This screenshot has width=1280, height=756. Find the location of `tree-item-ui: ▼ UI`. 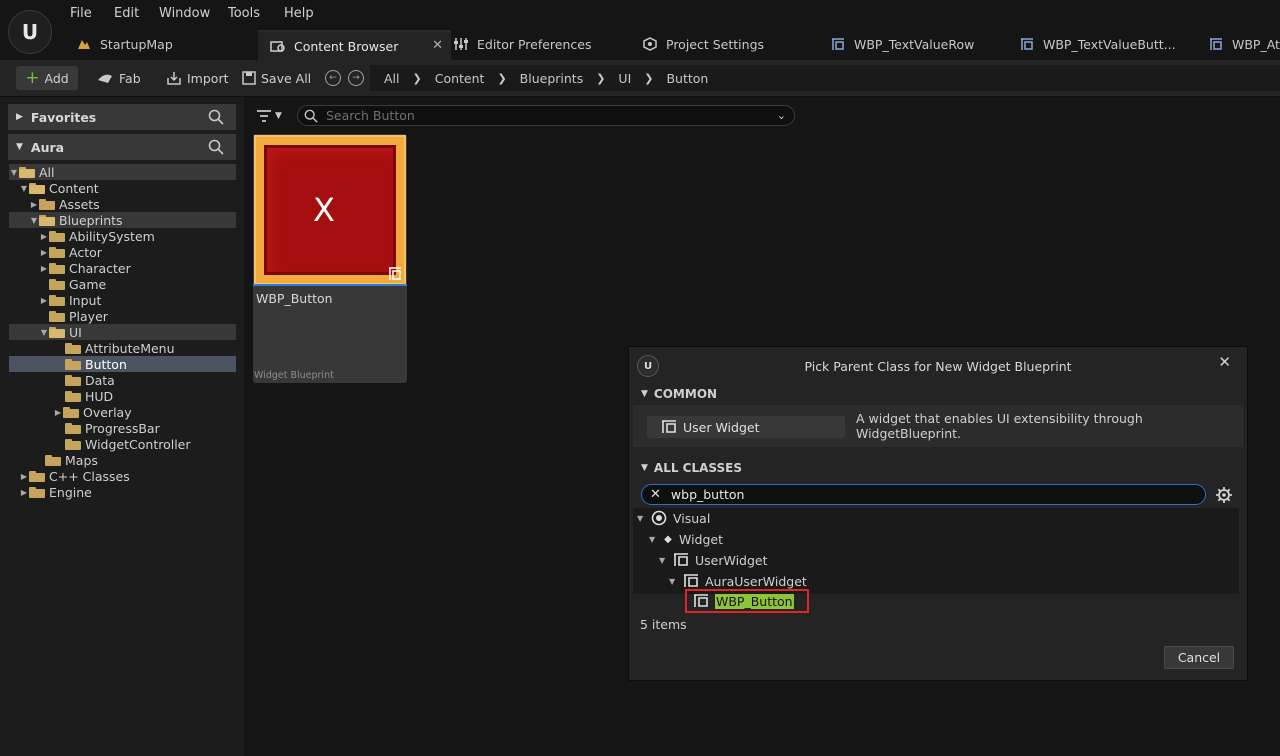

tree-item-ui: ▼ UI is located at coordinates (122, 332).